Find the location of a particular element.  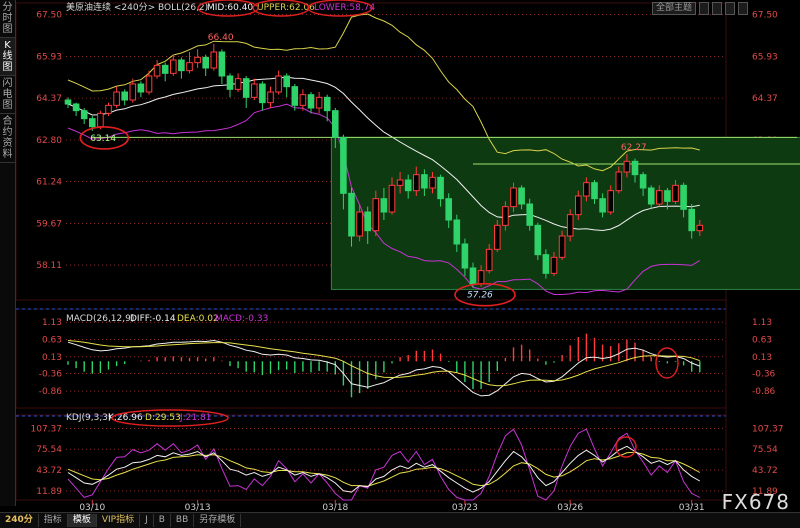

b-tab: B is located at coordinates (162, 520).